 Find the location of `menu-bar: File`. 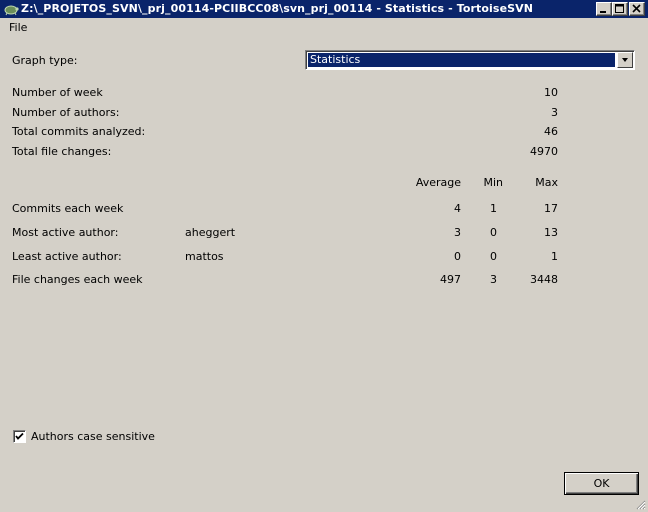

menu-bar: File is located at coordinates (324, 28).